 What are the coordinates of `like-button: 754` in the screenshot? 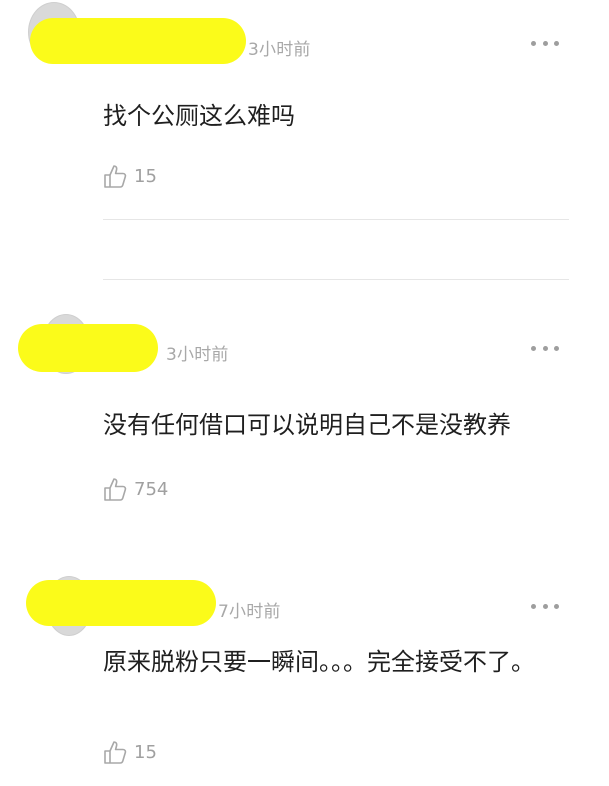 It's located at (135, 489).